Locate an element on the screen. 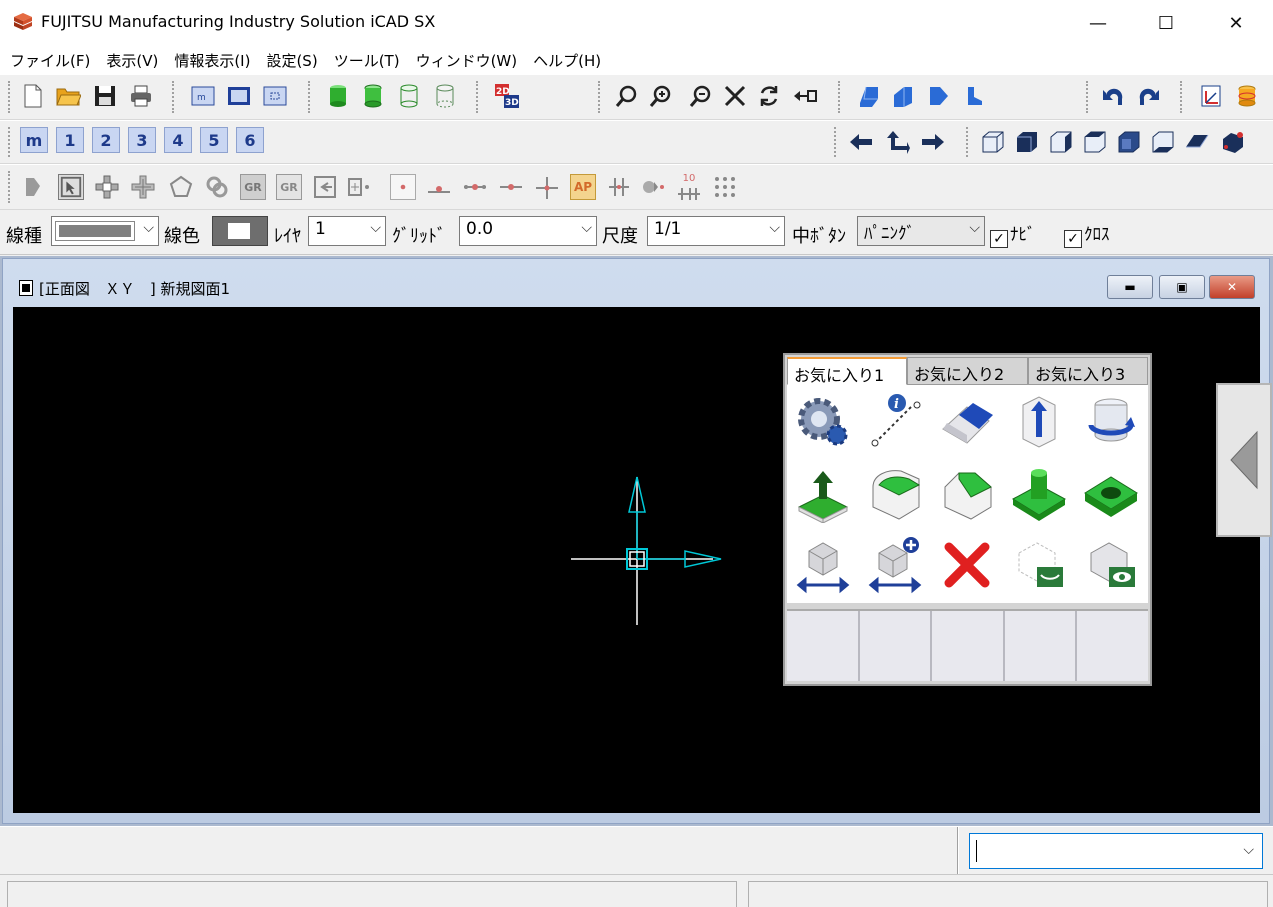 This screenshot has height=907, width=1273. gear-settings-icon is located at coordinates (823, 421).